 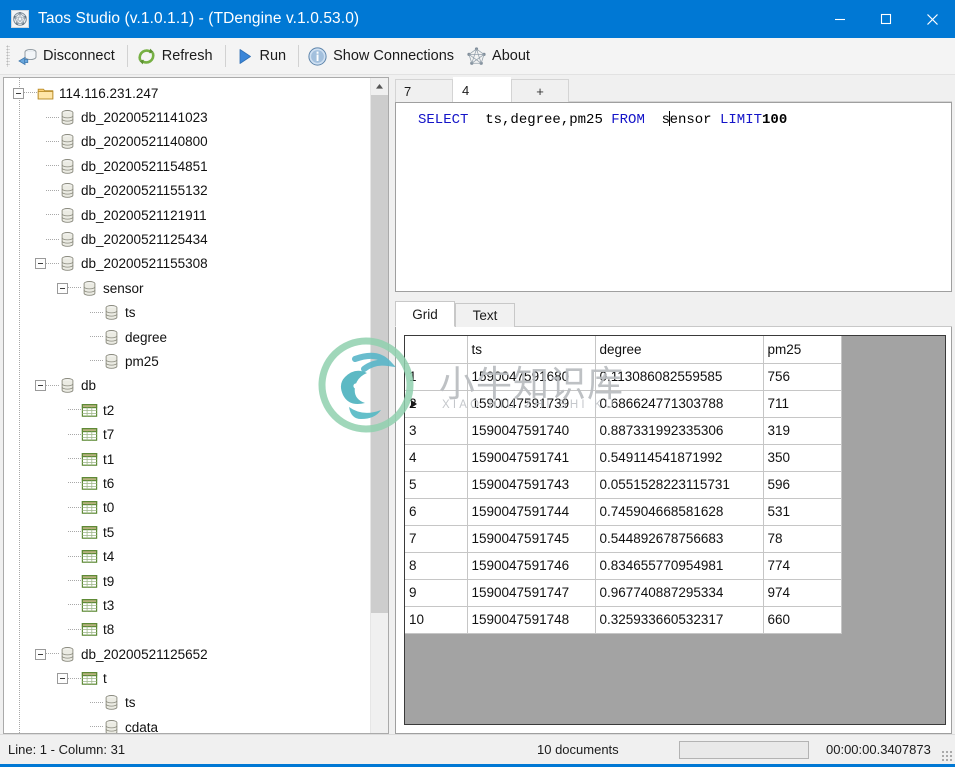 What do you see at coordinates (840, 19) in the screenshot?
I see `minimize-icon` at bounding box center [840, 19].